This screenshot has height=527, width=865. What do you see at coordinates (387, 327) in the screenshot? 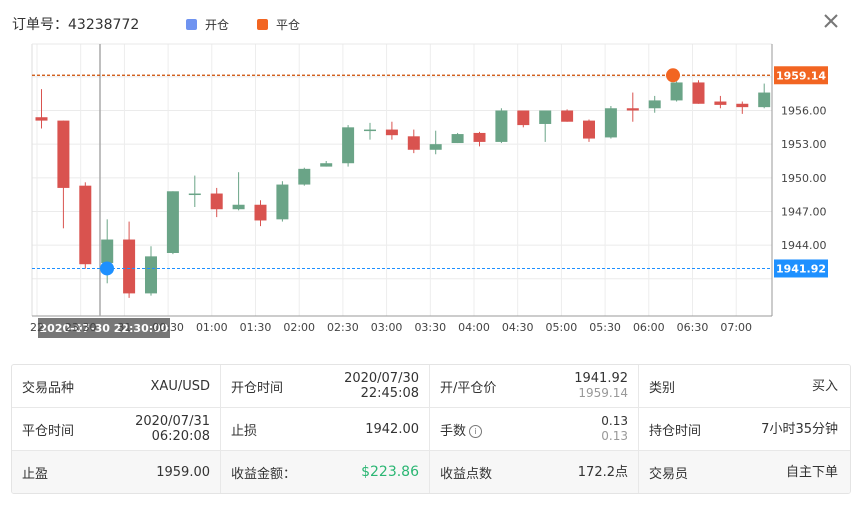
I see `x-tick-label: 03:00` at bounding box center [387, 327].